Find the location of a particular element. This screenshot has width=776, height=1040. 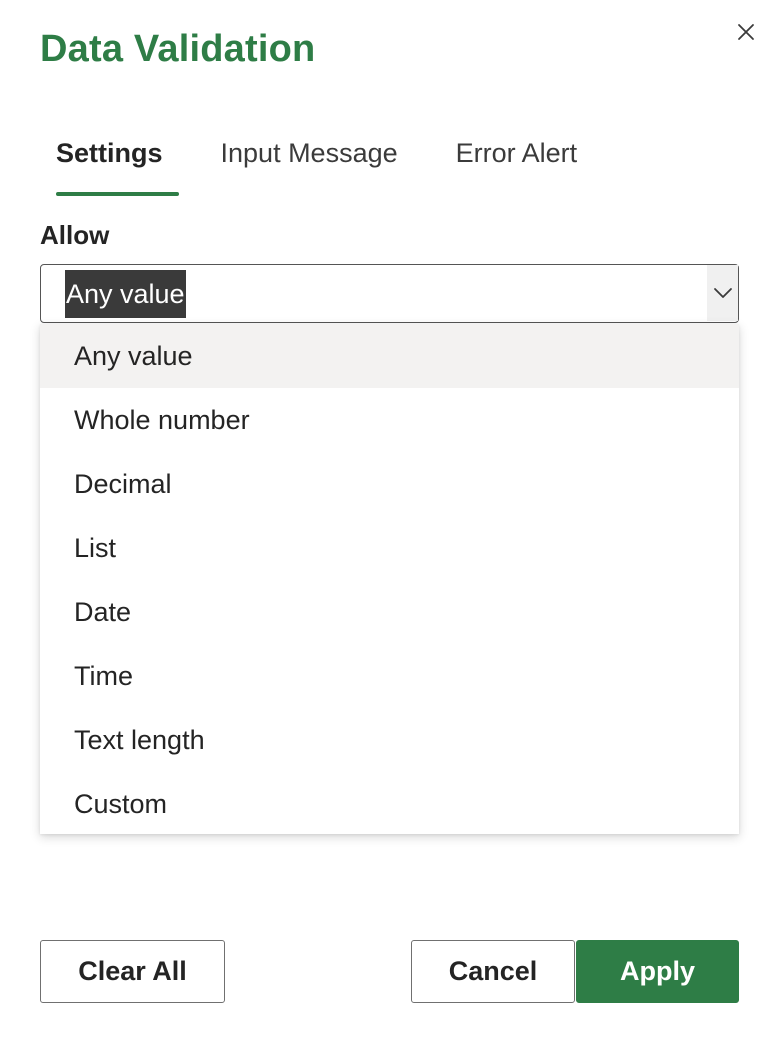

tab-bar: Settings Input Message Error Alert is located at coordinates (329, 163).